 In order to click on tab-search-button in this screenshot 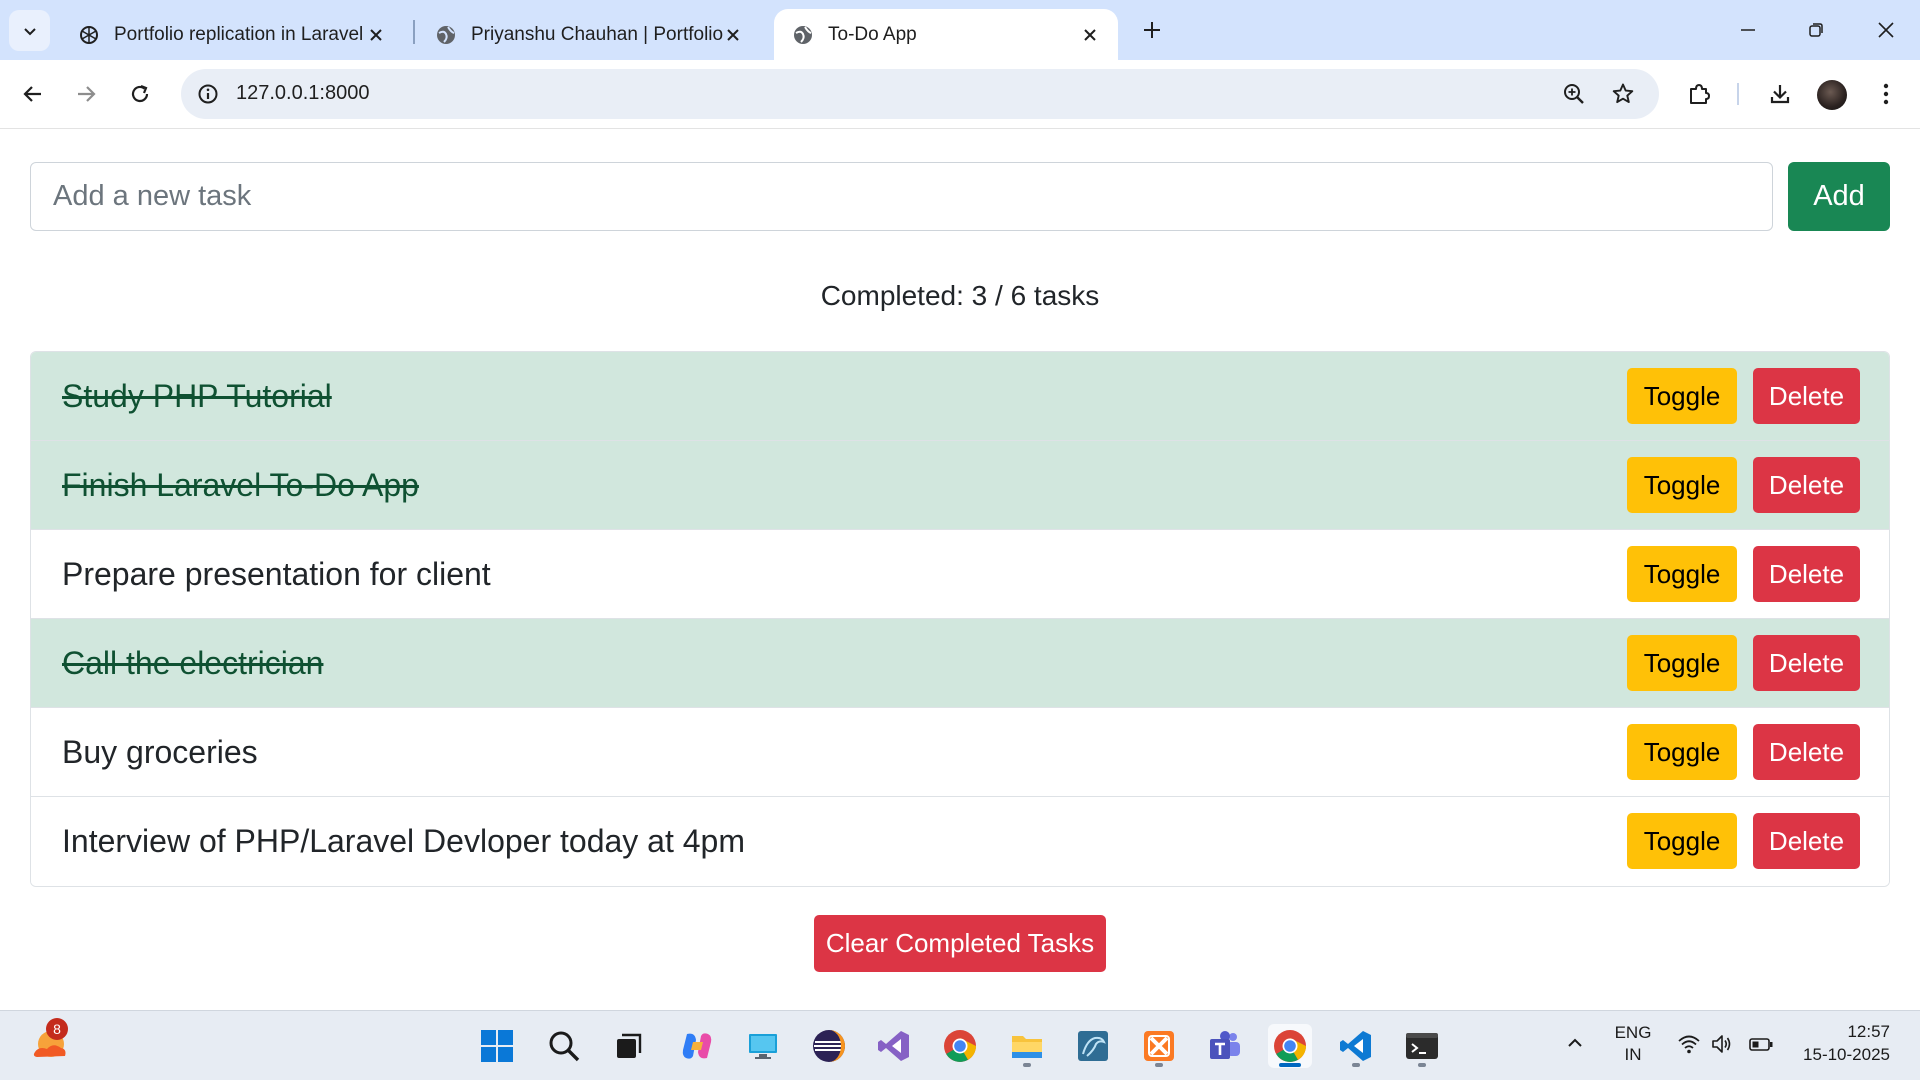, I will do `click(29, 30)`.